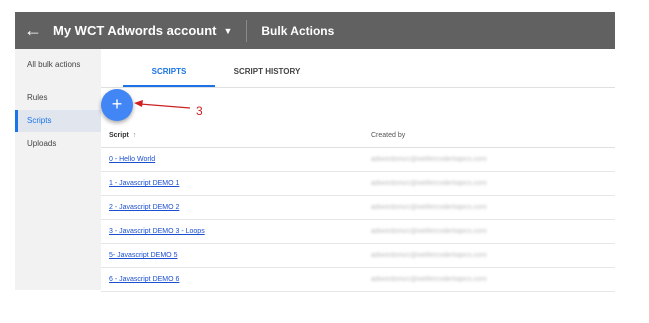 This screenshot has width=649, height=323. What do you see at coordinates (228, 30) in the screenshot?
I see `caret-down-icon: ▼` at bounding box center [228, 30].